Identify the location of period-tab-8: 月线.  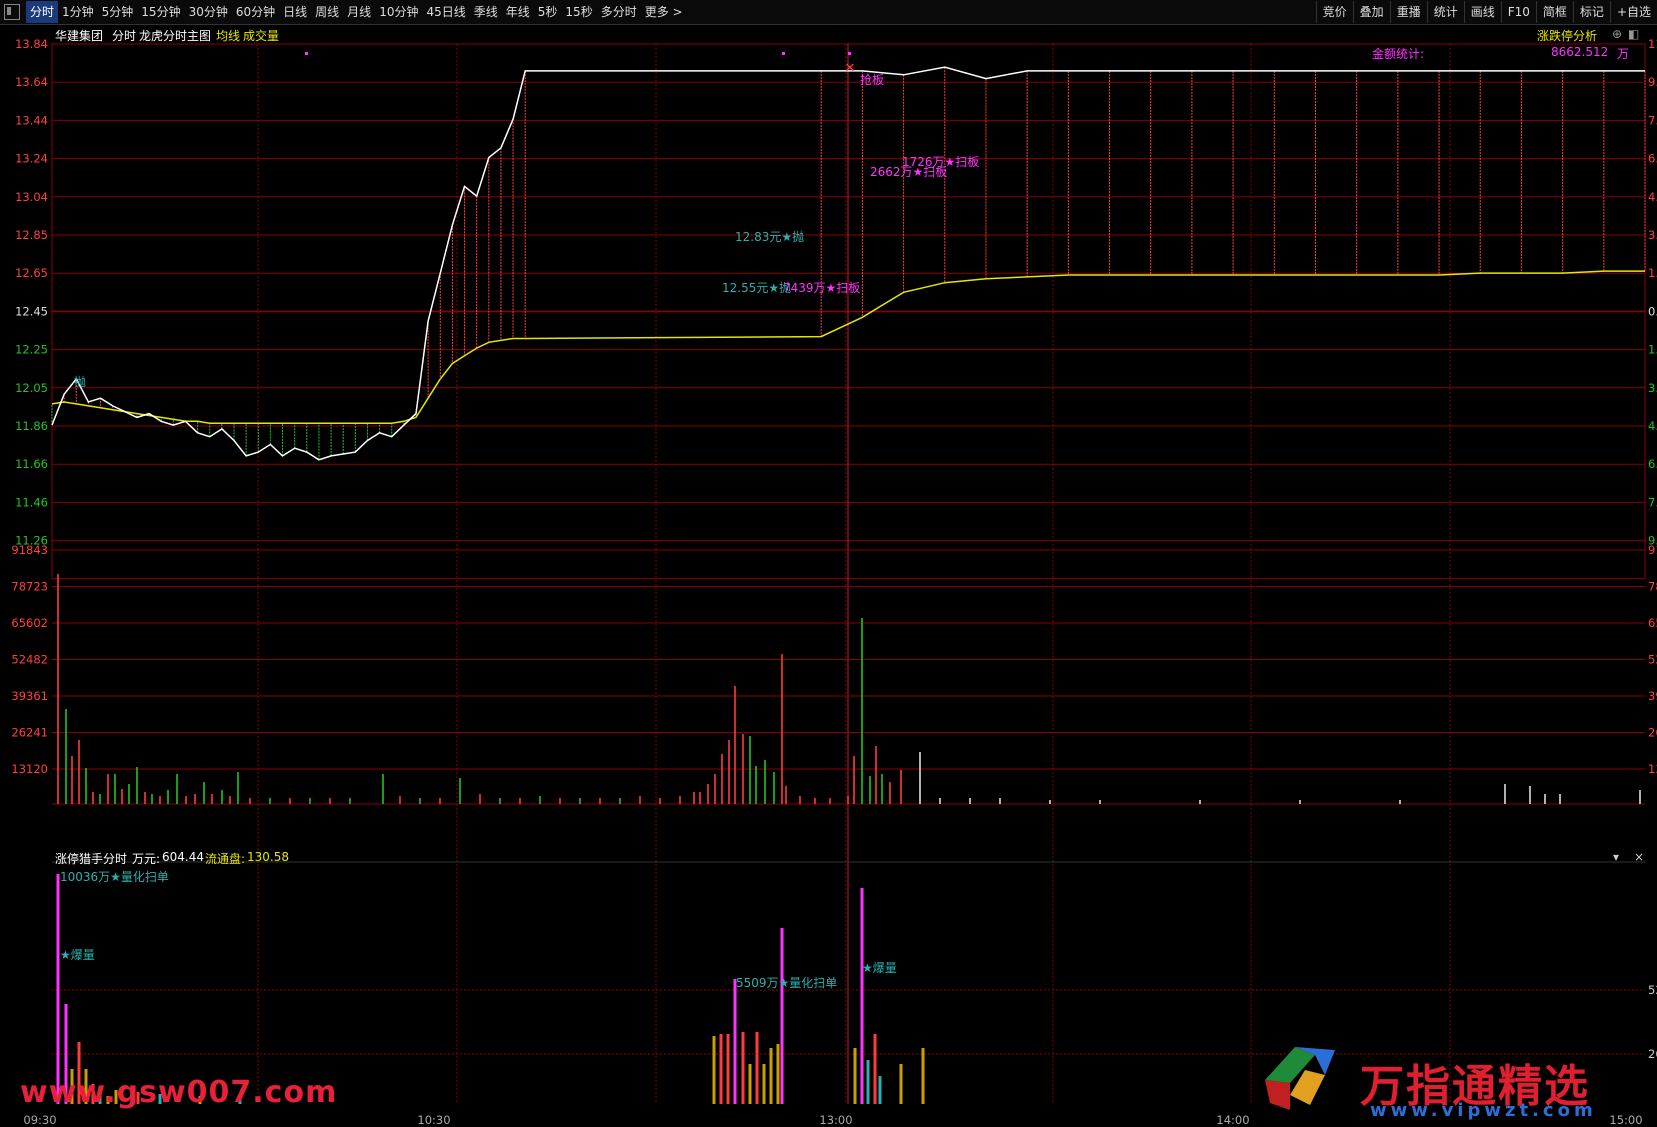
(359, 12).